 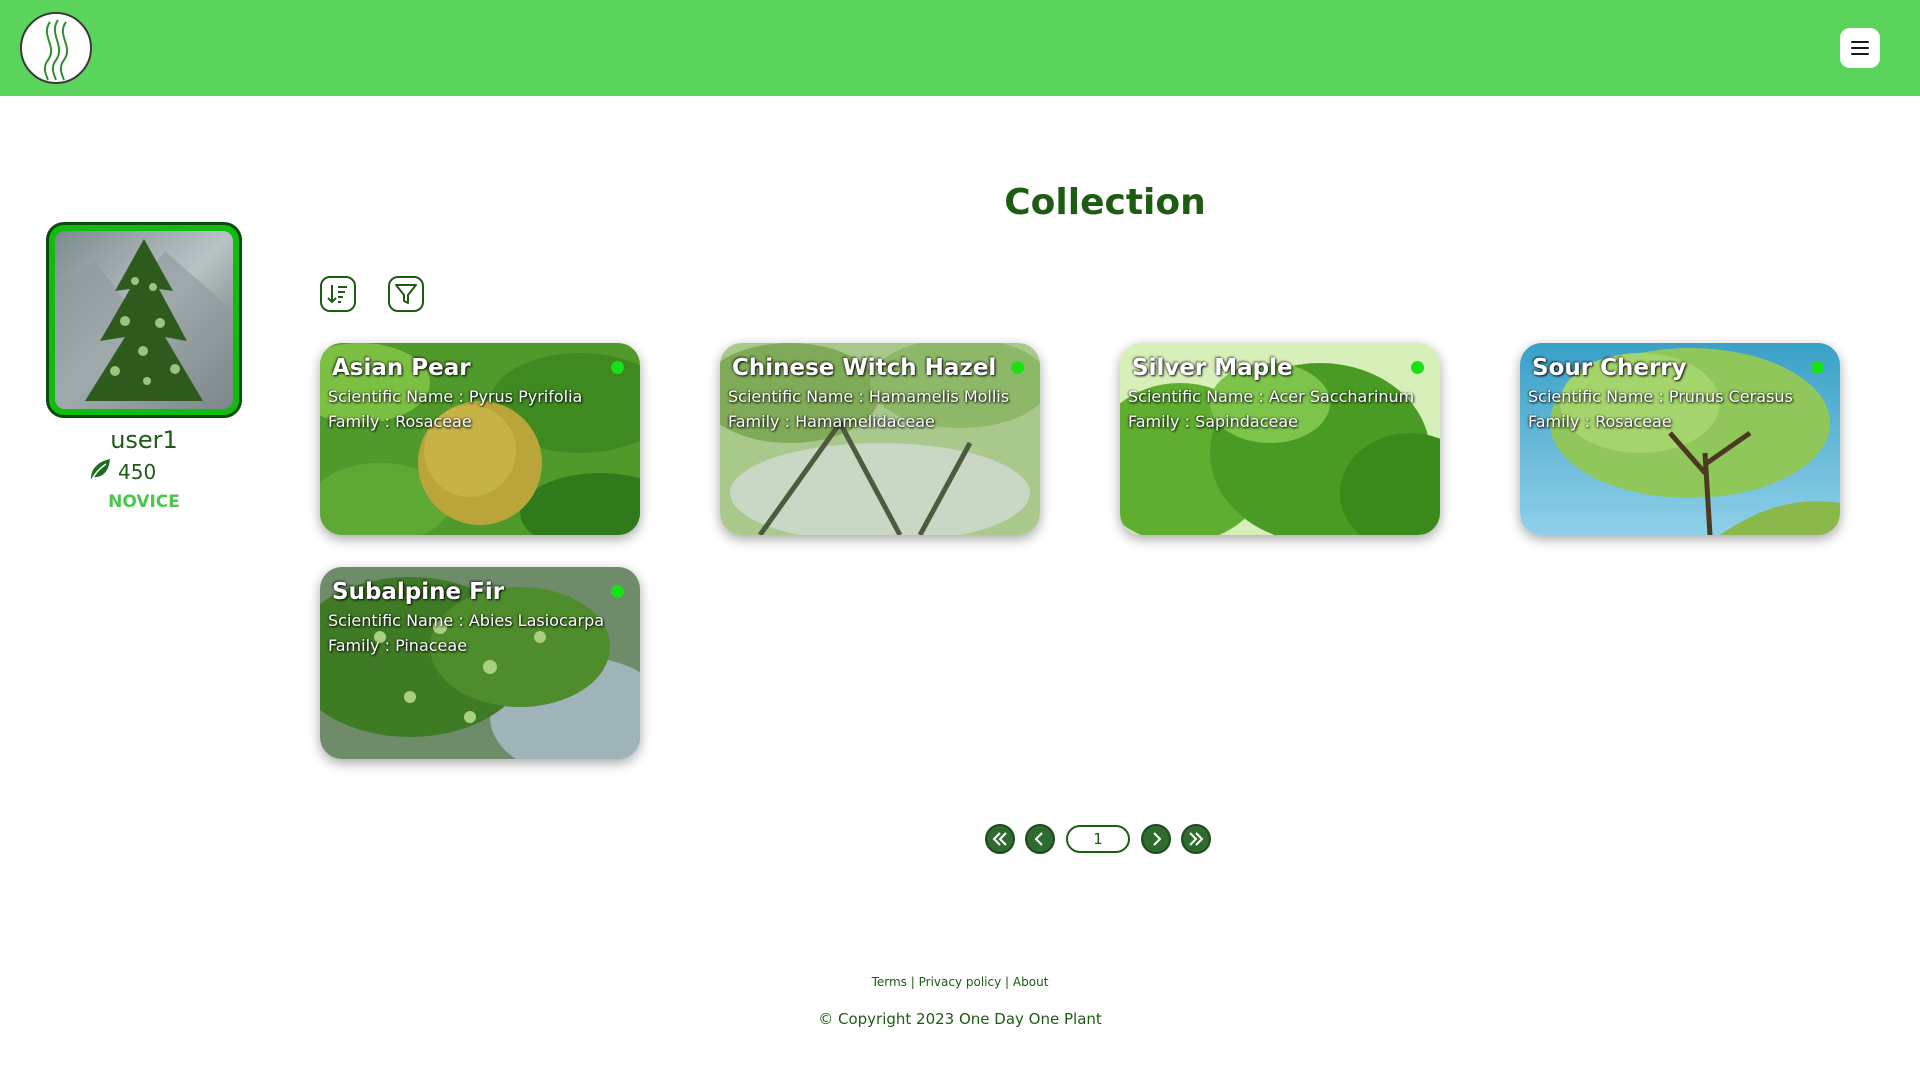 What do you see at coordinates (144, 502) in the screenshot?
I see `rank-label: NOVICE` at bounding box center [144, 502].